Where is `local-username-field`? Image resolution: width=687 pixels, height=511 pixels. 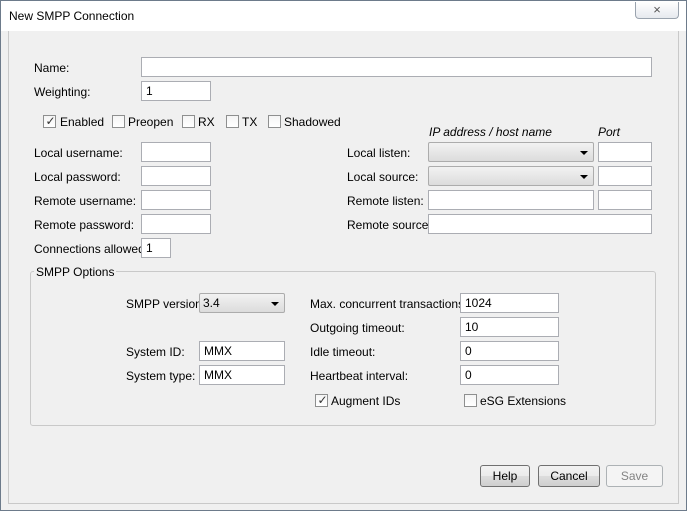
local-username-field is located at coordinates (176, 152).